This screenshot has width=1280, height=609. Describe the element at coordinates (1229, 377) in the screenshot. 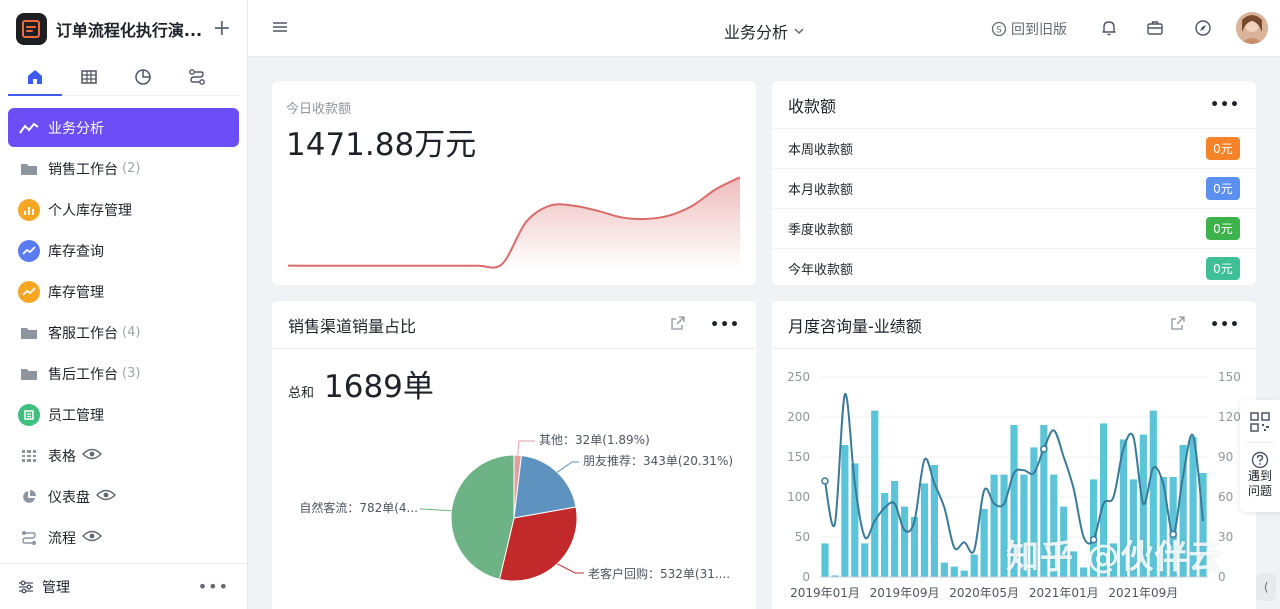

I see `y-right-tick: 150` at that location.